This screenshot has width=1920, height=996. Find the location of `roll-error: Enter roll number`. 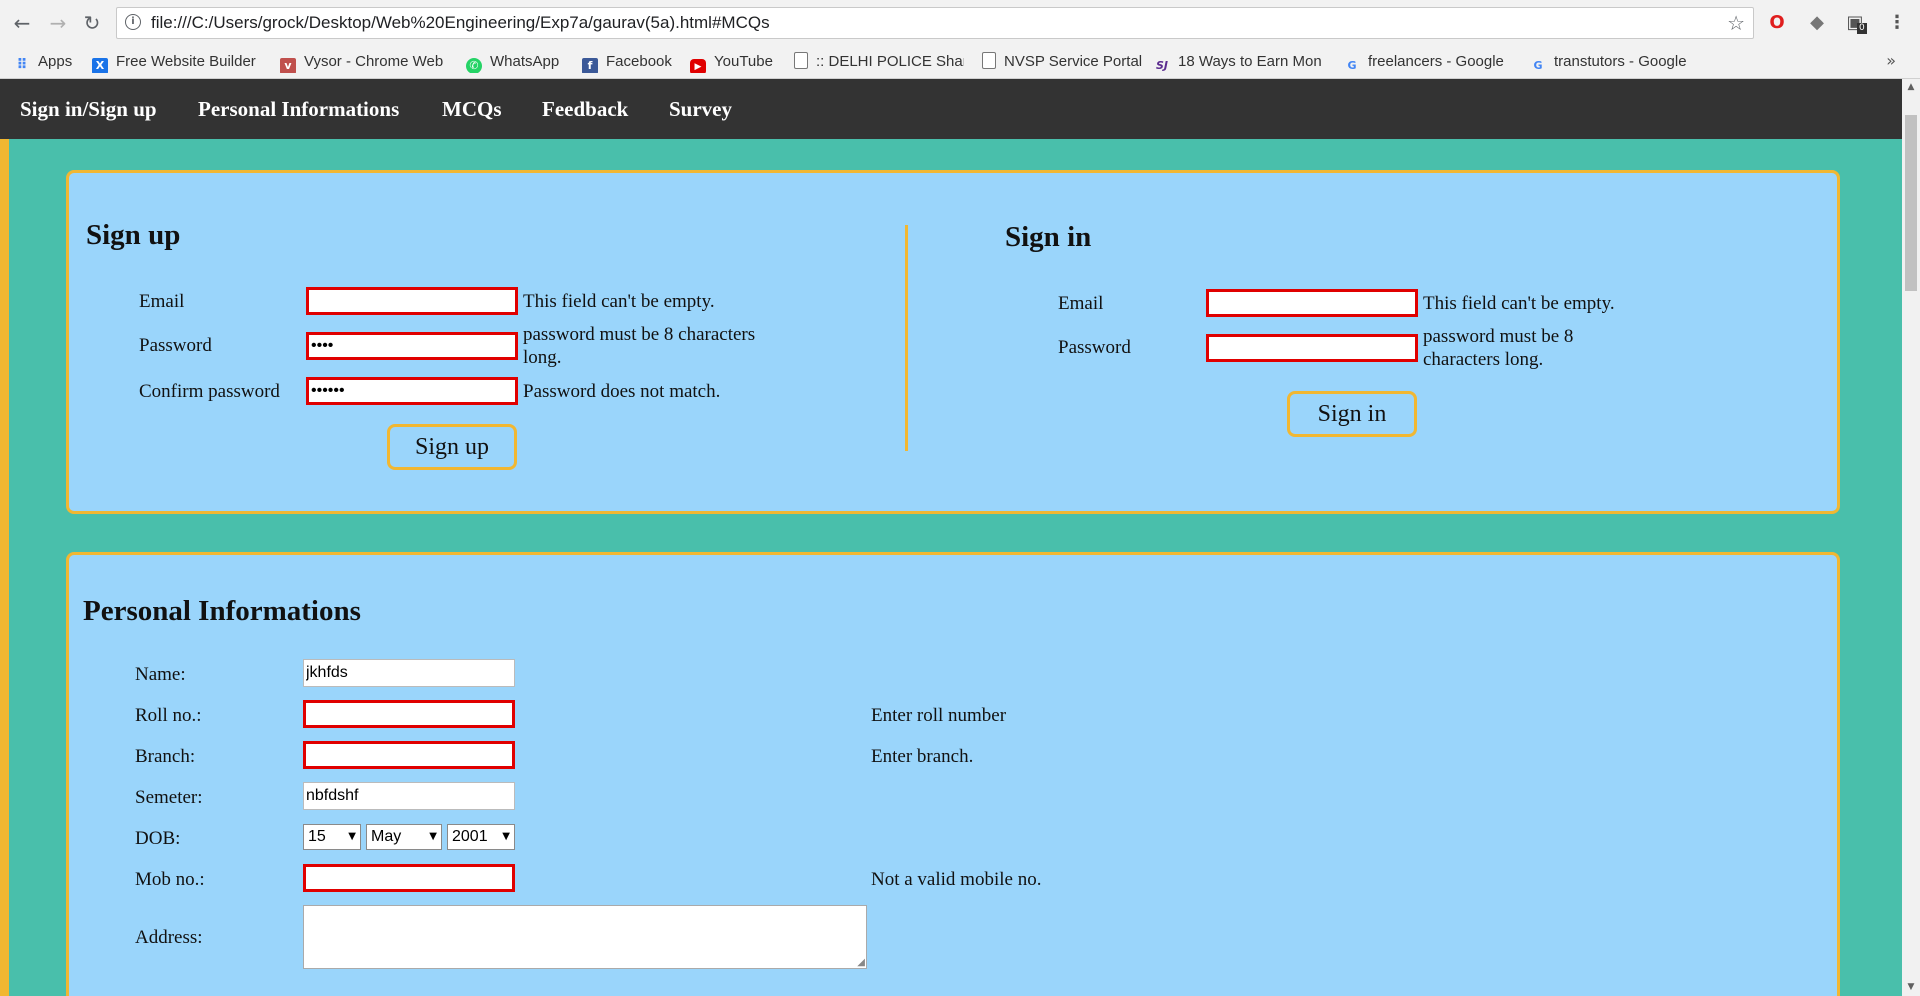

roll-error: Enter roll number is located at coordinates (939, 715).